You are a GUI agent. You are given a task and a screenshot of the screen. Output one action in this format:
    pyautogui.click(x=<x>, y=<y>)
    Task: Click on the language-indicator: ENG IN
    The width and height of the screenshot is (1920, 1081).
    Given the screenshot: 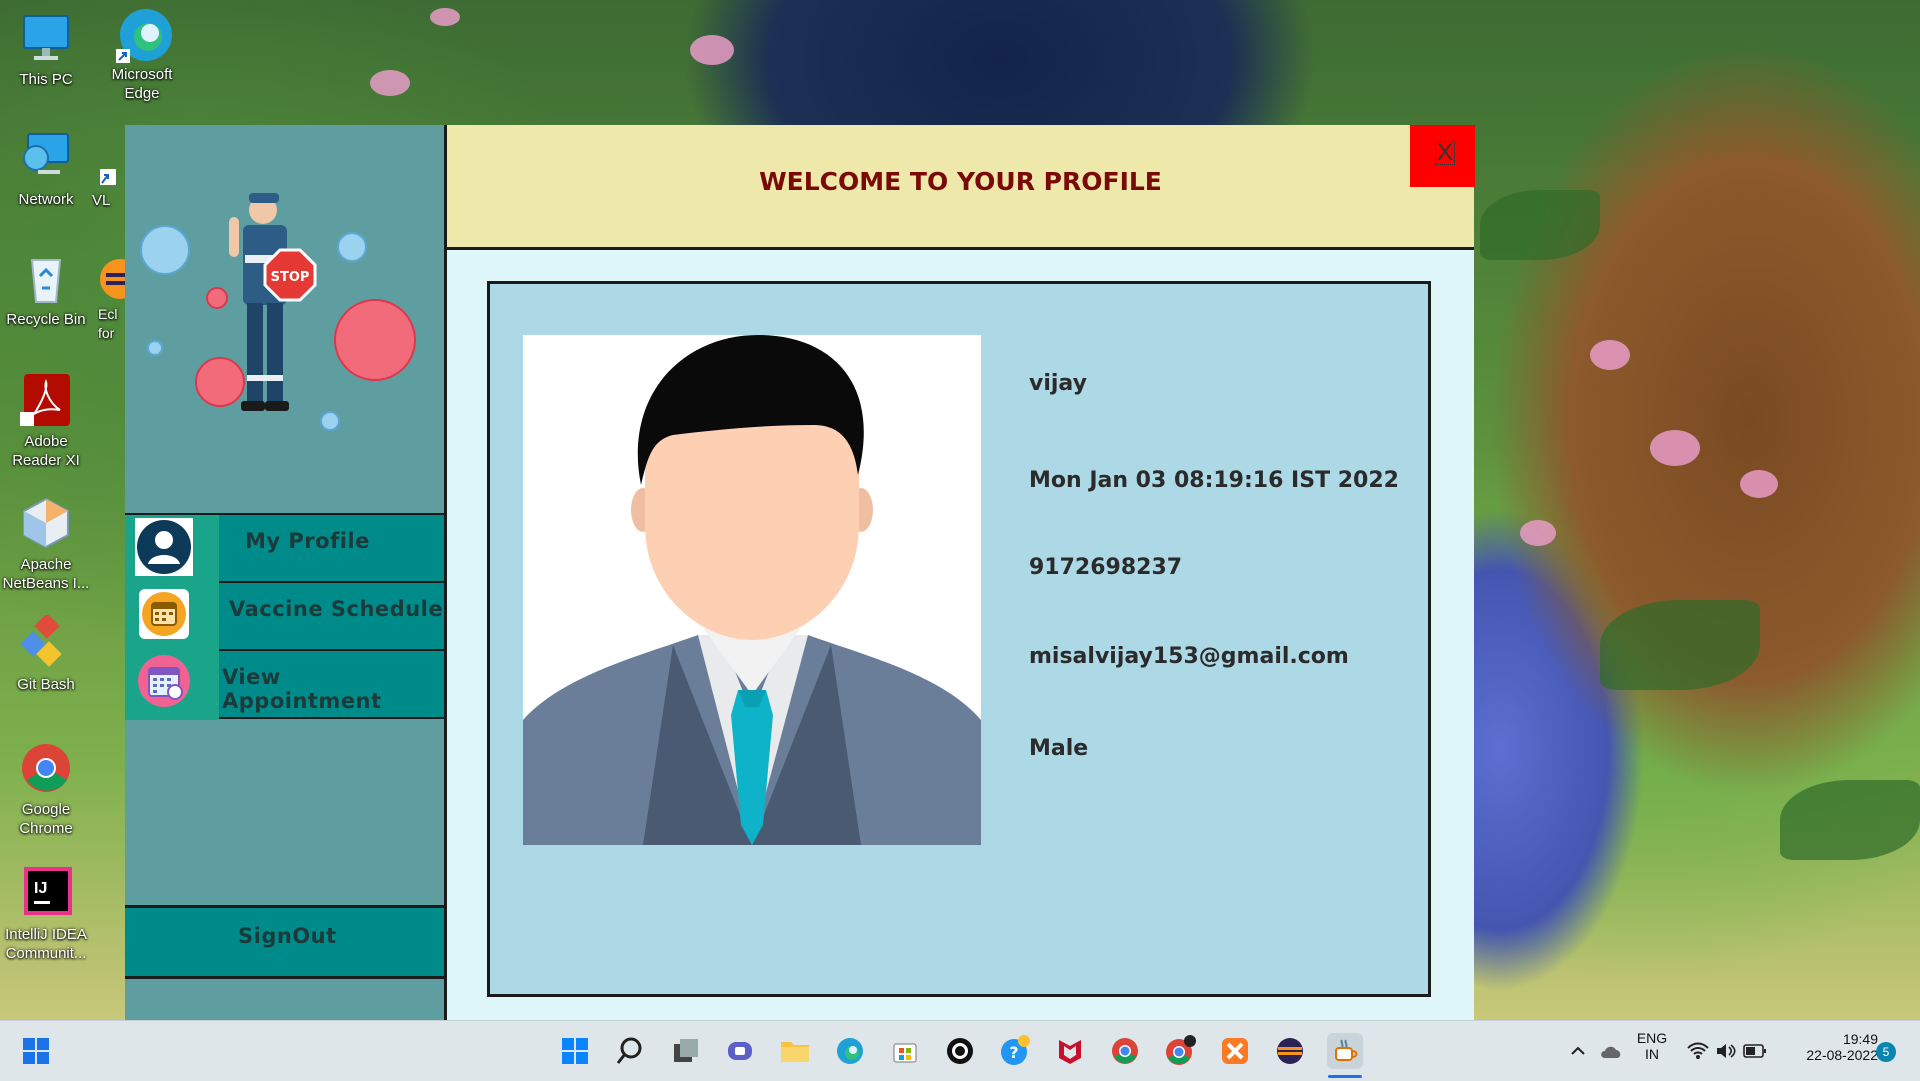 What is the action you would take?
    pyautogui.click(x=1652, y=1046)
    